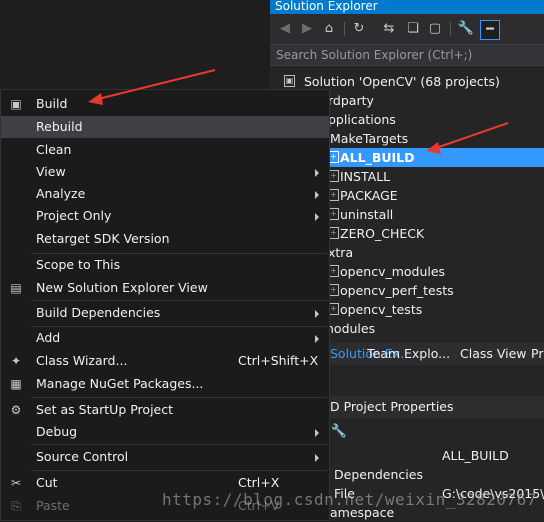 The width and height of the screenshot is (544, 522). Describe the element at coordinates (59, 126) in the screenshot. I see `menu-item-label: Rebuild` at that location.